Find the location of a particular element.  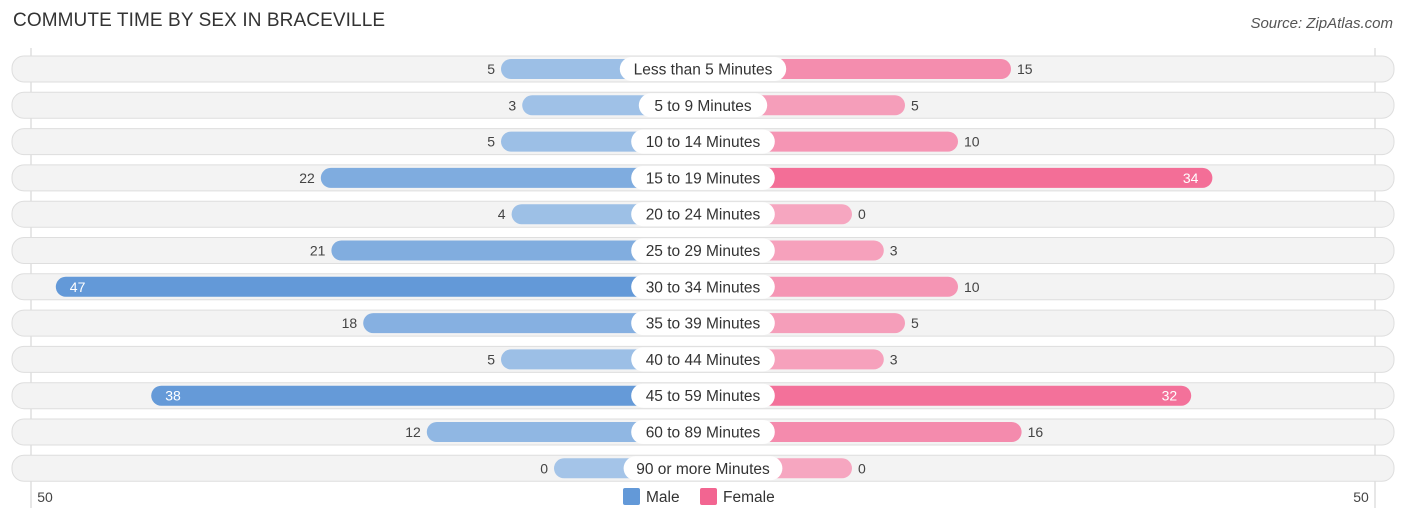

category-label: 40 to 44 Minutes is located at coordinates (703, 360).